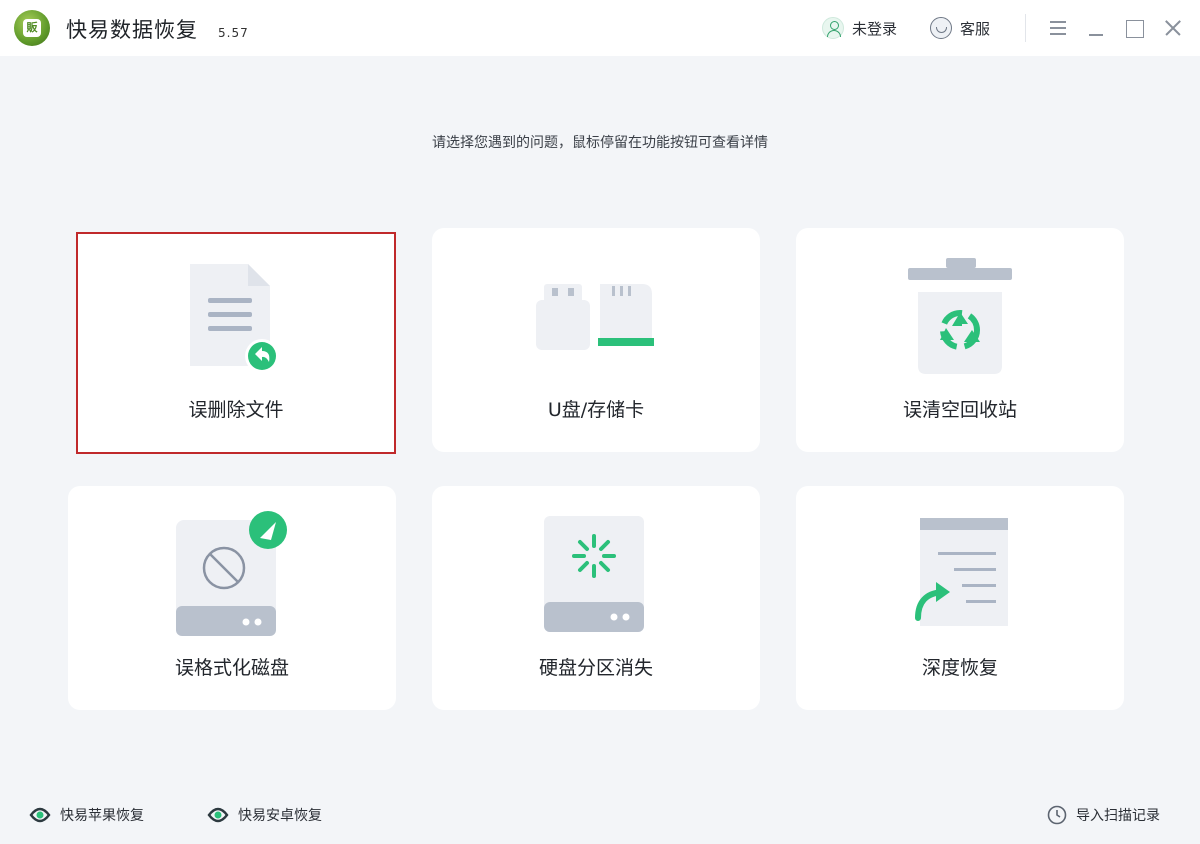 This screenshot has width=1200, height=844. I want to click on recycle-bin-icon, so click(960, 316).